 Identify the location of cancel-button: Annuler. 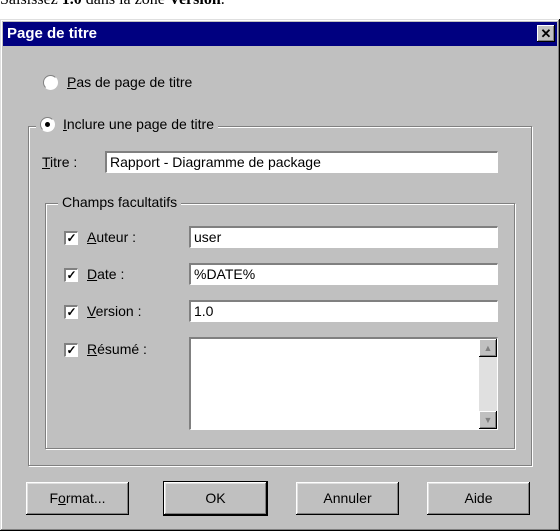
(347, 498).